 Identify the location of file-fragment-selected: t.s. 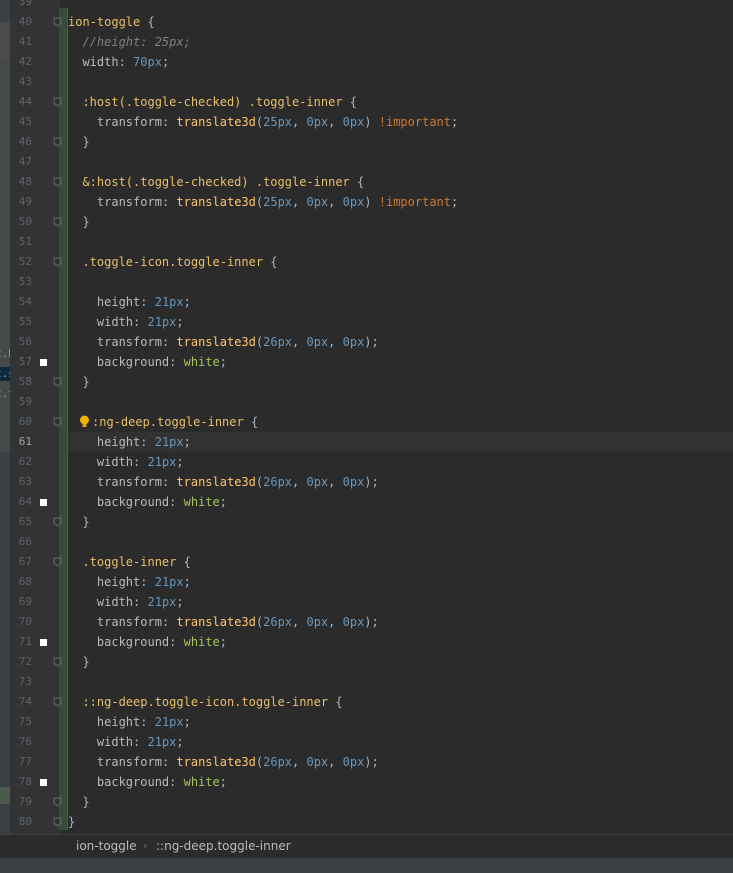
(5, 374).